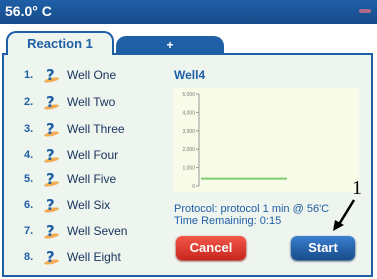  What do you see at coordinates (252, 209) in the screenshot?
I see `protocol-text: Protocol: protocol 1 min @ 56'C` at bounding box center [252, 209].